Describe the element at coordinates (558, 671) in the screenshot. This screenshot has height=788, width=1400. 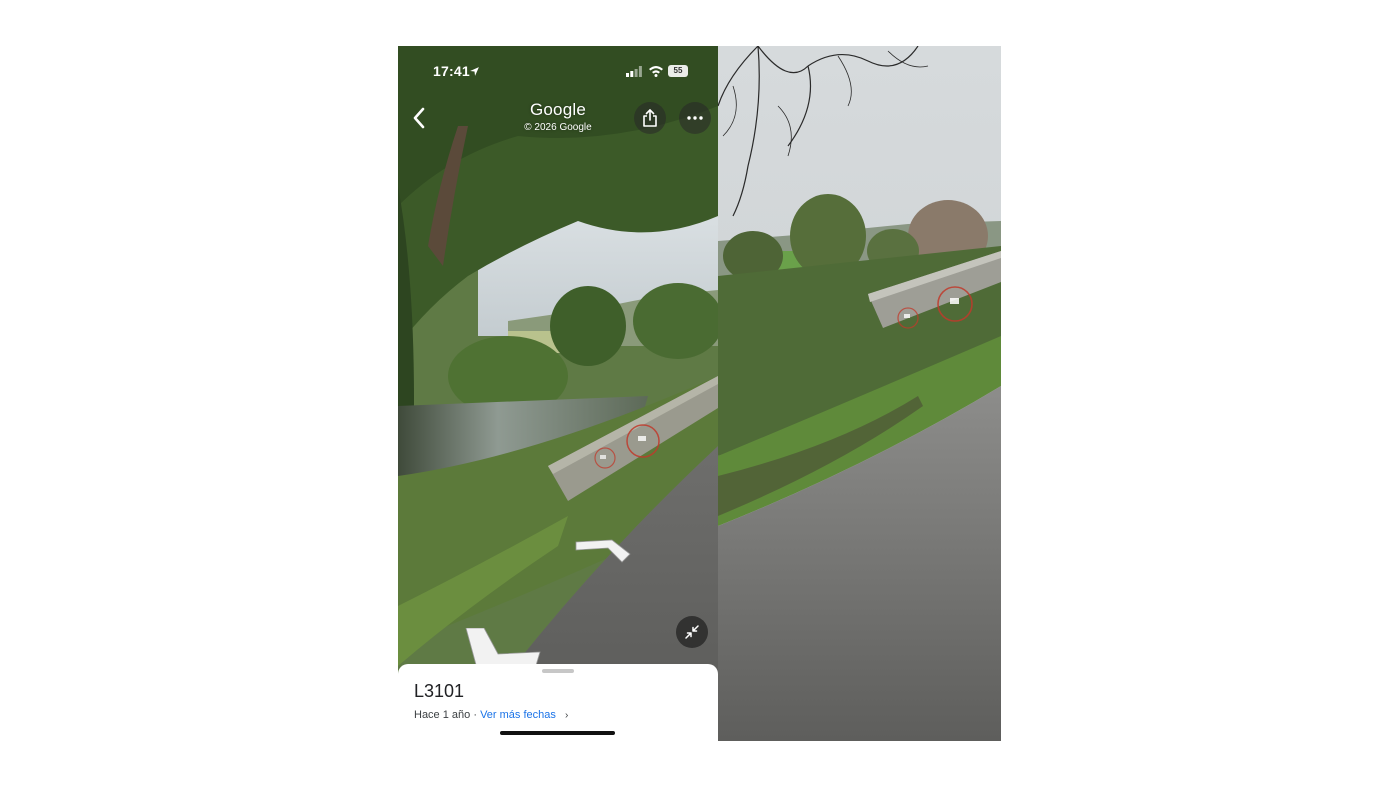
I see `sheet-drag-handle` at that location.